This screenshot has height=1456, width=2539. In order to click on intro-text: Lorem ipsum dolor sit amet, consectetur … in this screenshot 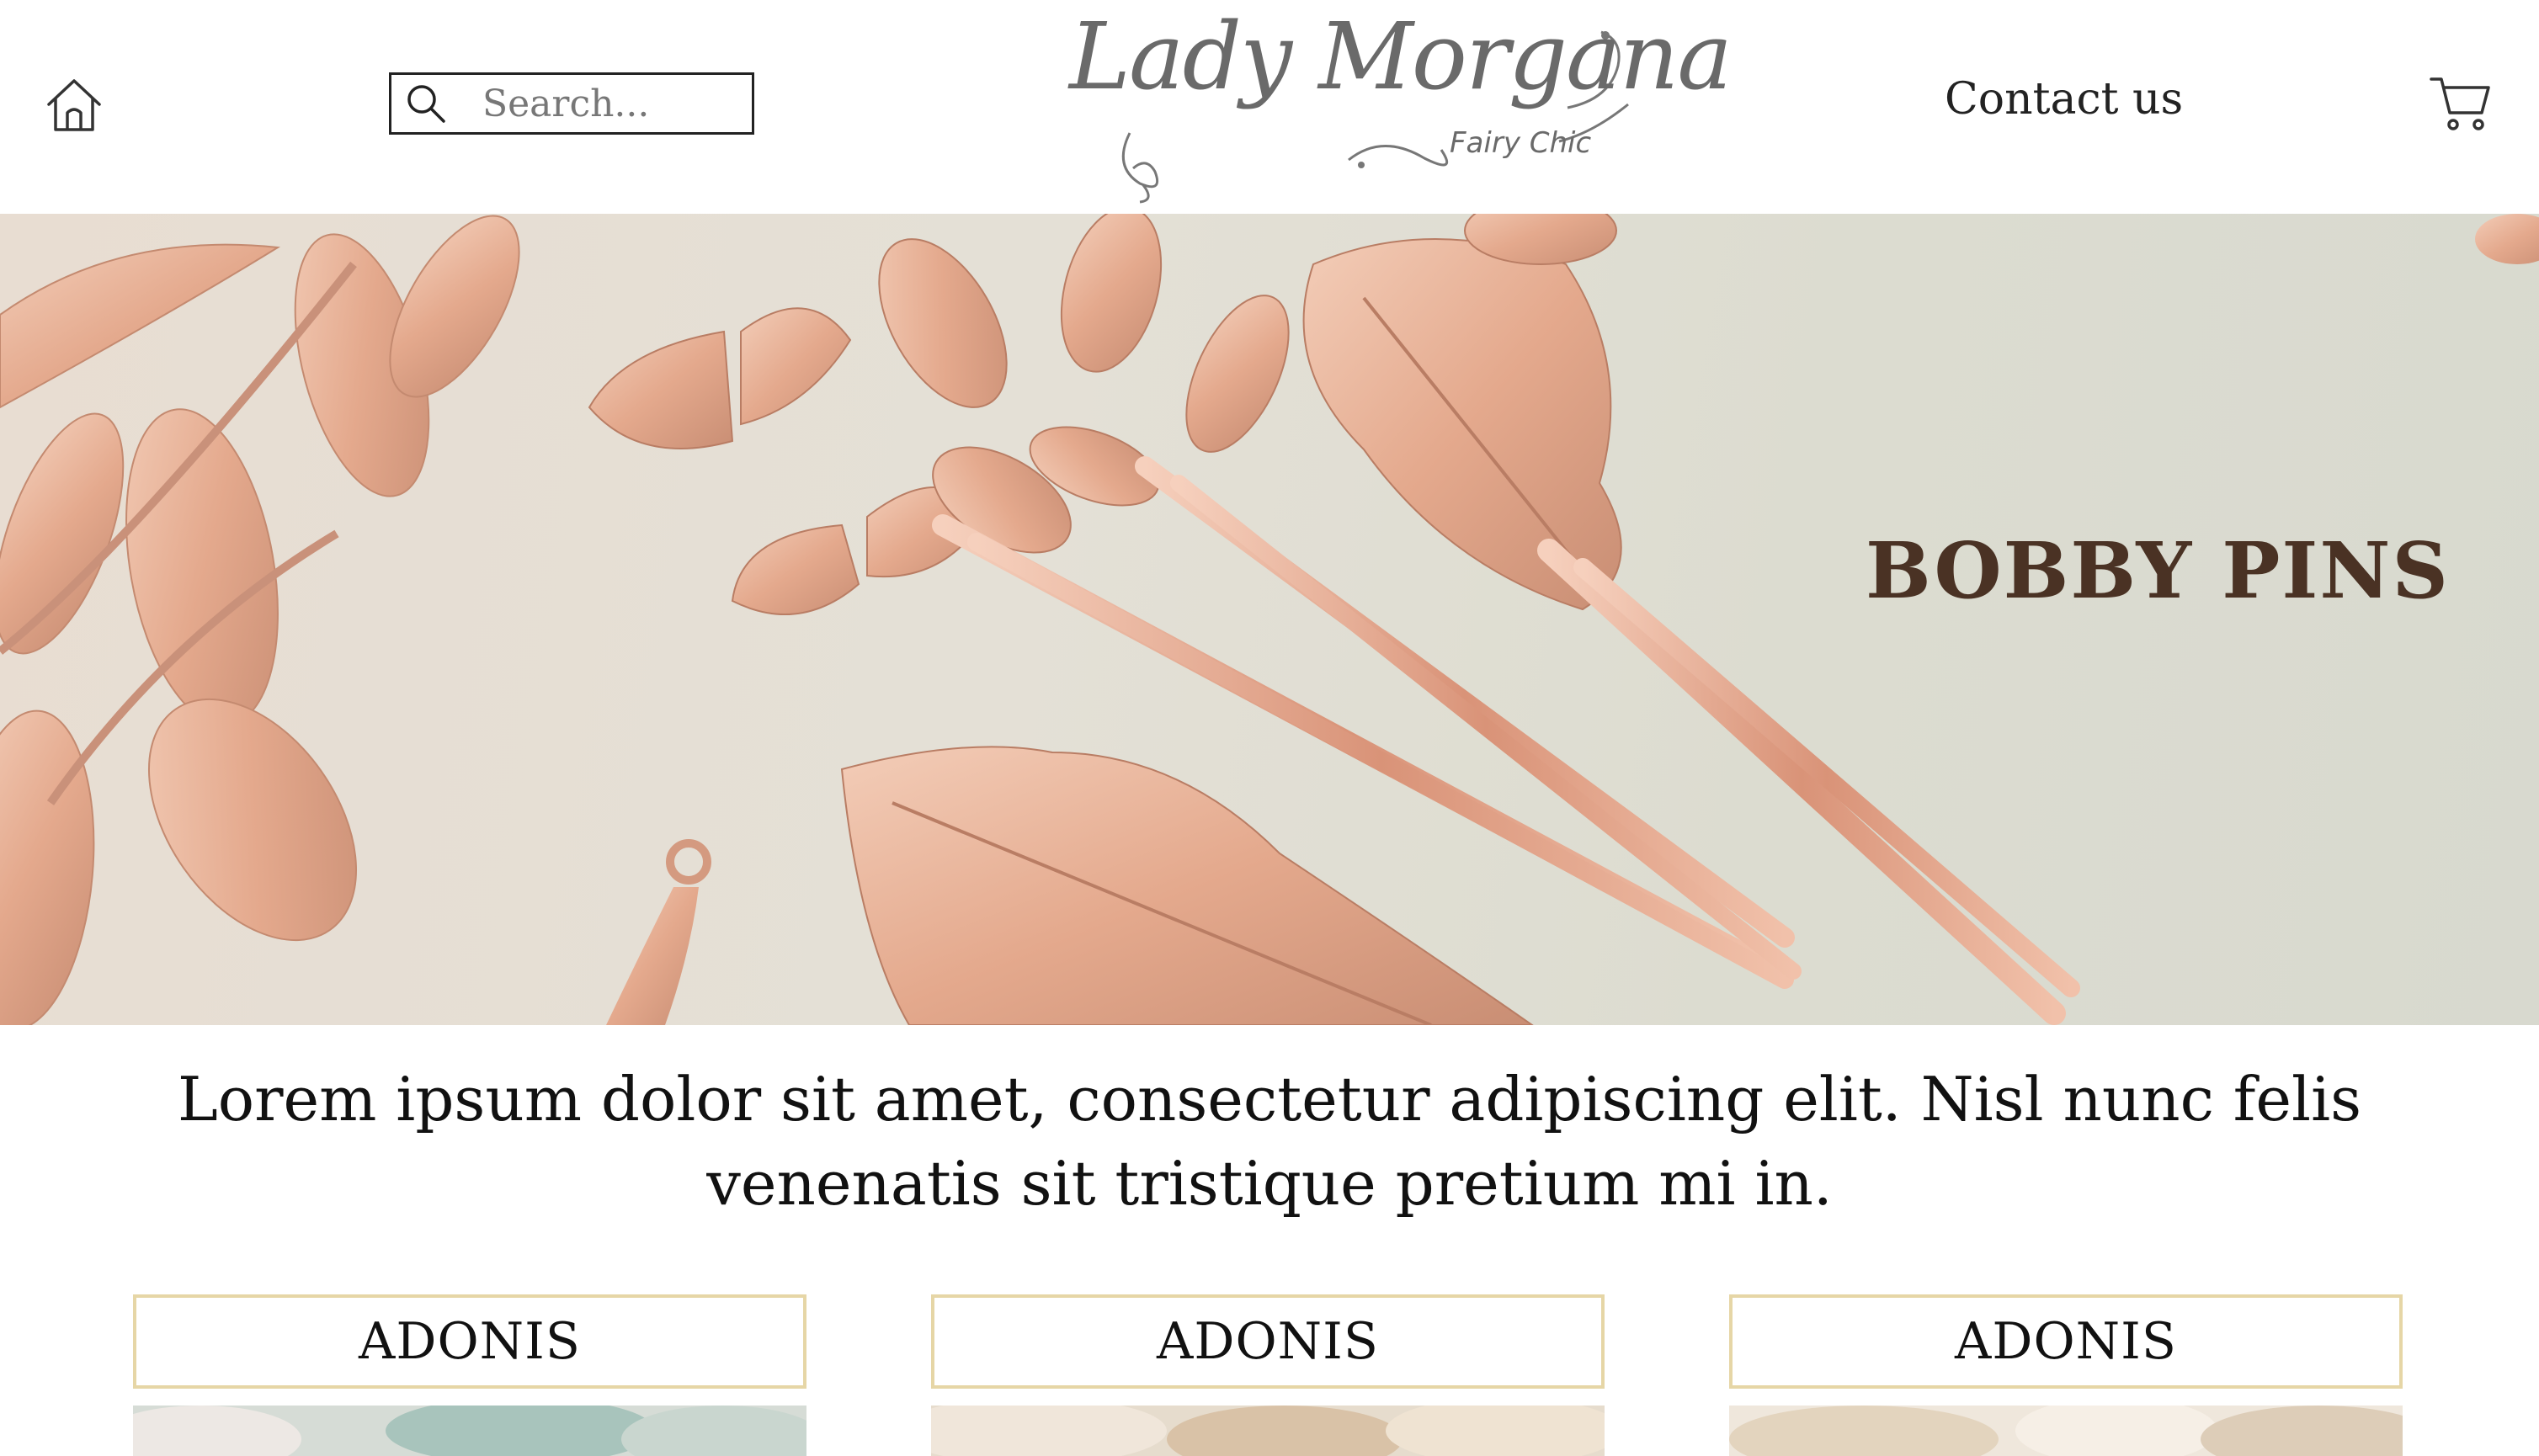, I will do `click(1269, 1141)`.